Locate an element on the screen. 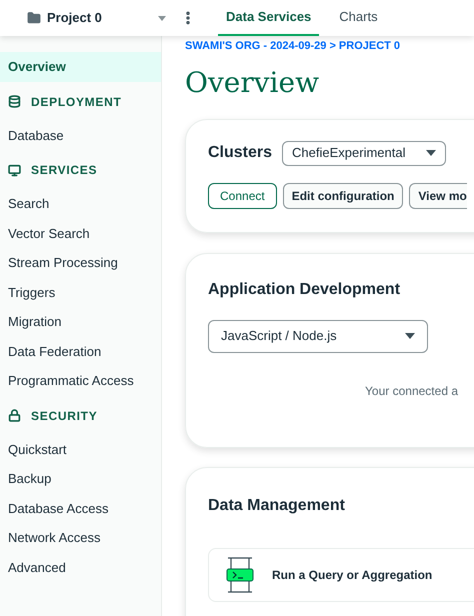 The image size is (474, 616). action-button: Connect is located at coordinates (242, 195).